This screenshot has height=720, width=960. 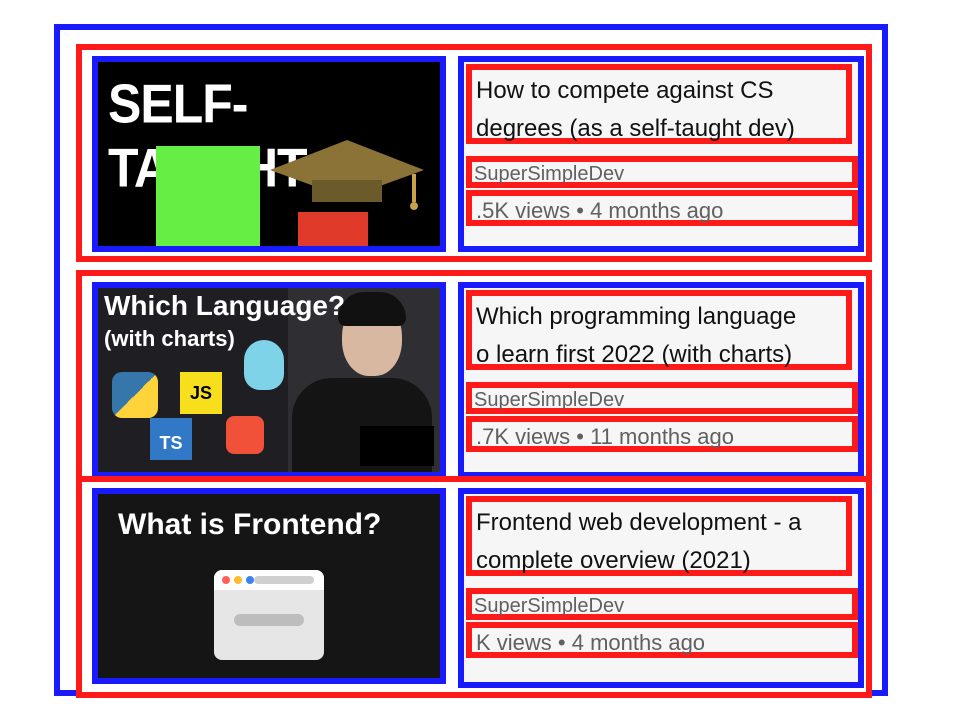 What do you see at coordinates (225, 305) in the screenshot?
I see `thumbnail-text: Which Language?` at bounding box center [225, 305].